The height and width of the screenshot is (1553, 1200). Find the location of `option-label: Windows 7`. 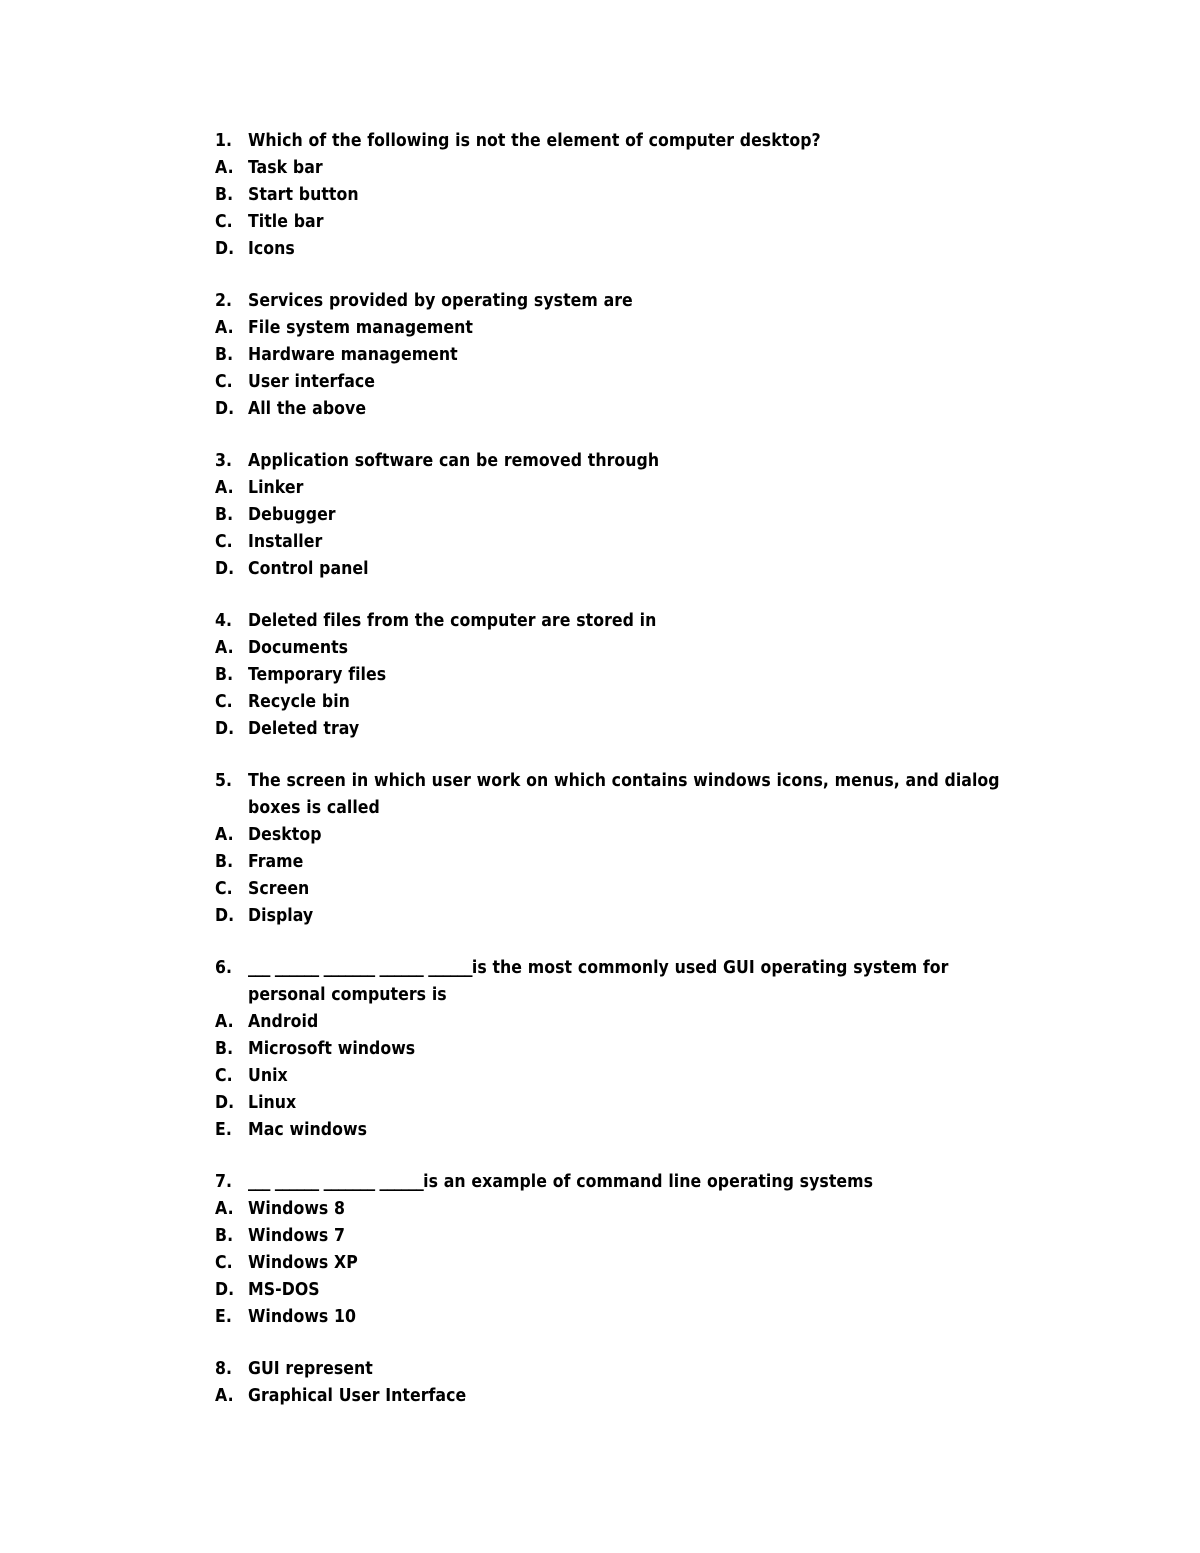

option-label: Windows 7 is located at coordinates (297, 1236).